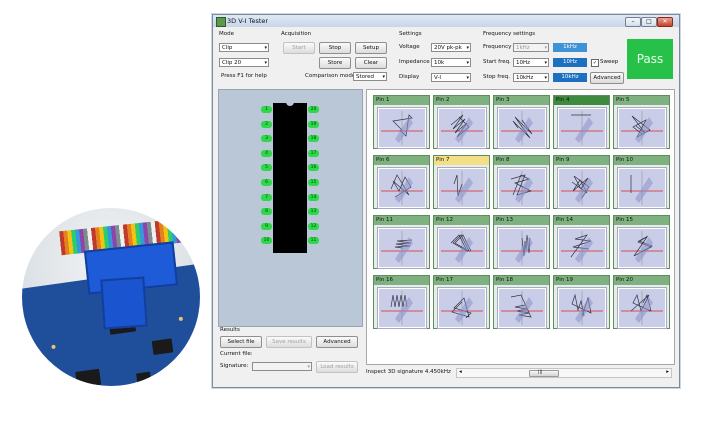  I want to click on pin-cell: Pin 12, so click(461, 242).